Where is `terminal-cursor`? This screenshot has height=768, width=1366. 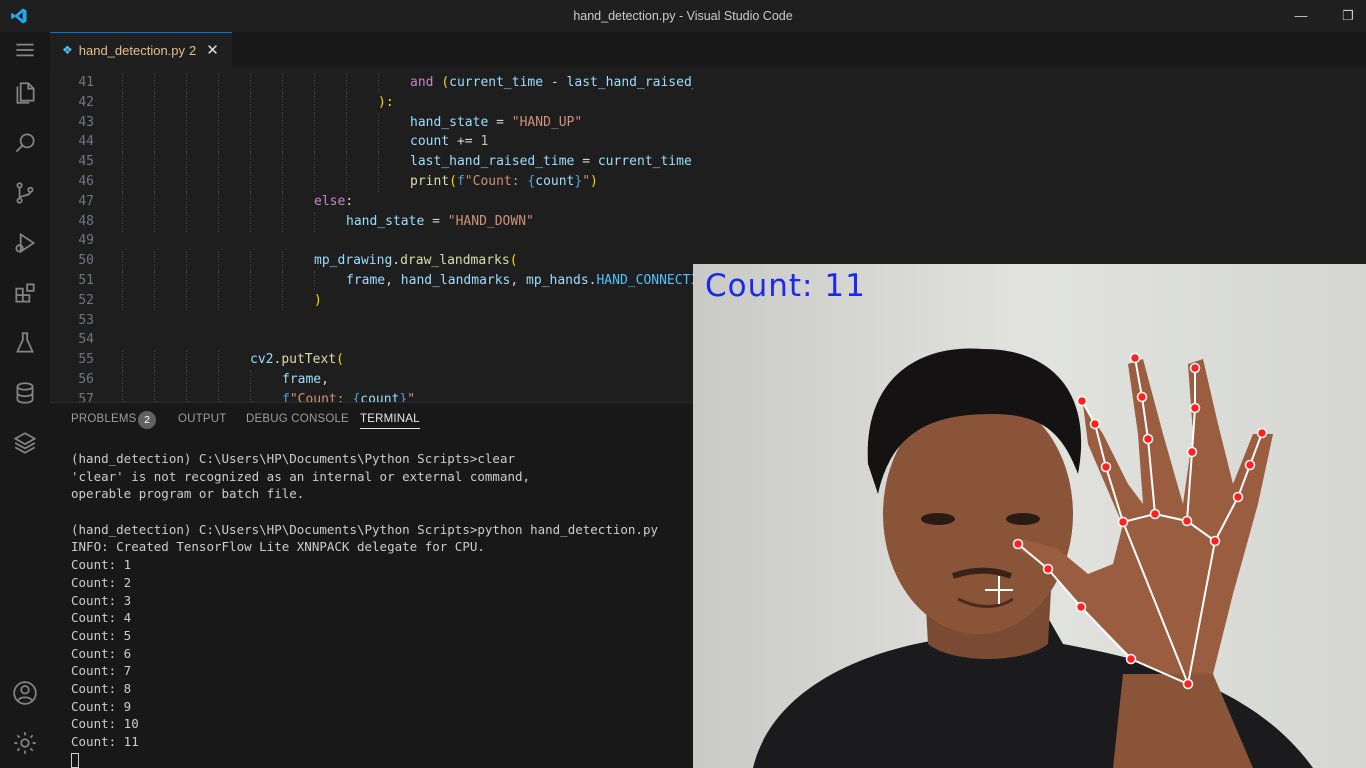
terminal-cursor is located at coordinates (75, 760).